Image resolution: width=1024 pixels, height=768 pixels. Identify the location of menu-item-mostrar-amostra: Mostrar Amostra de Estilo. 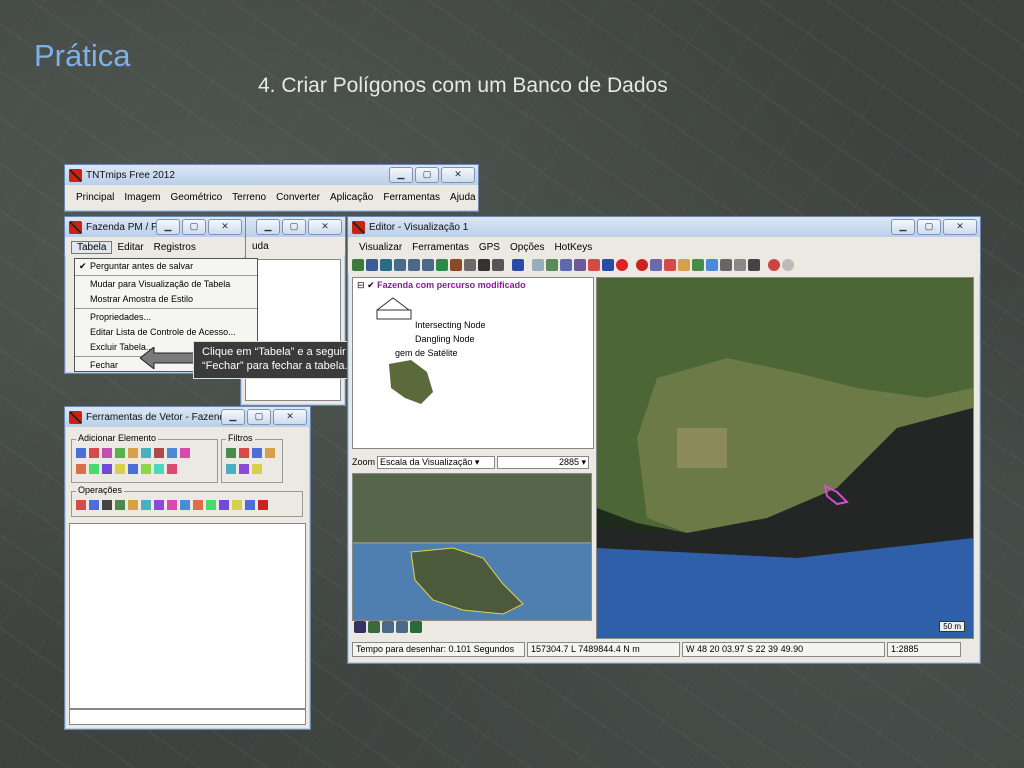
(166, 299).